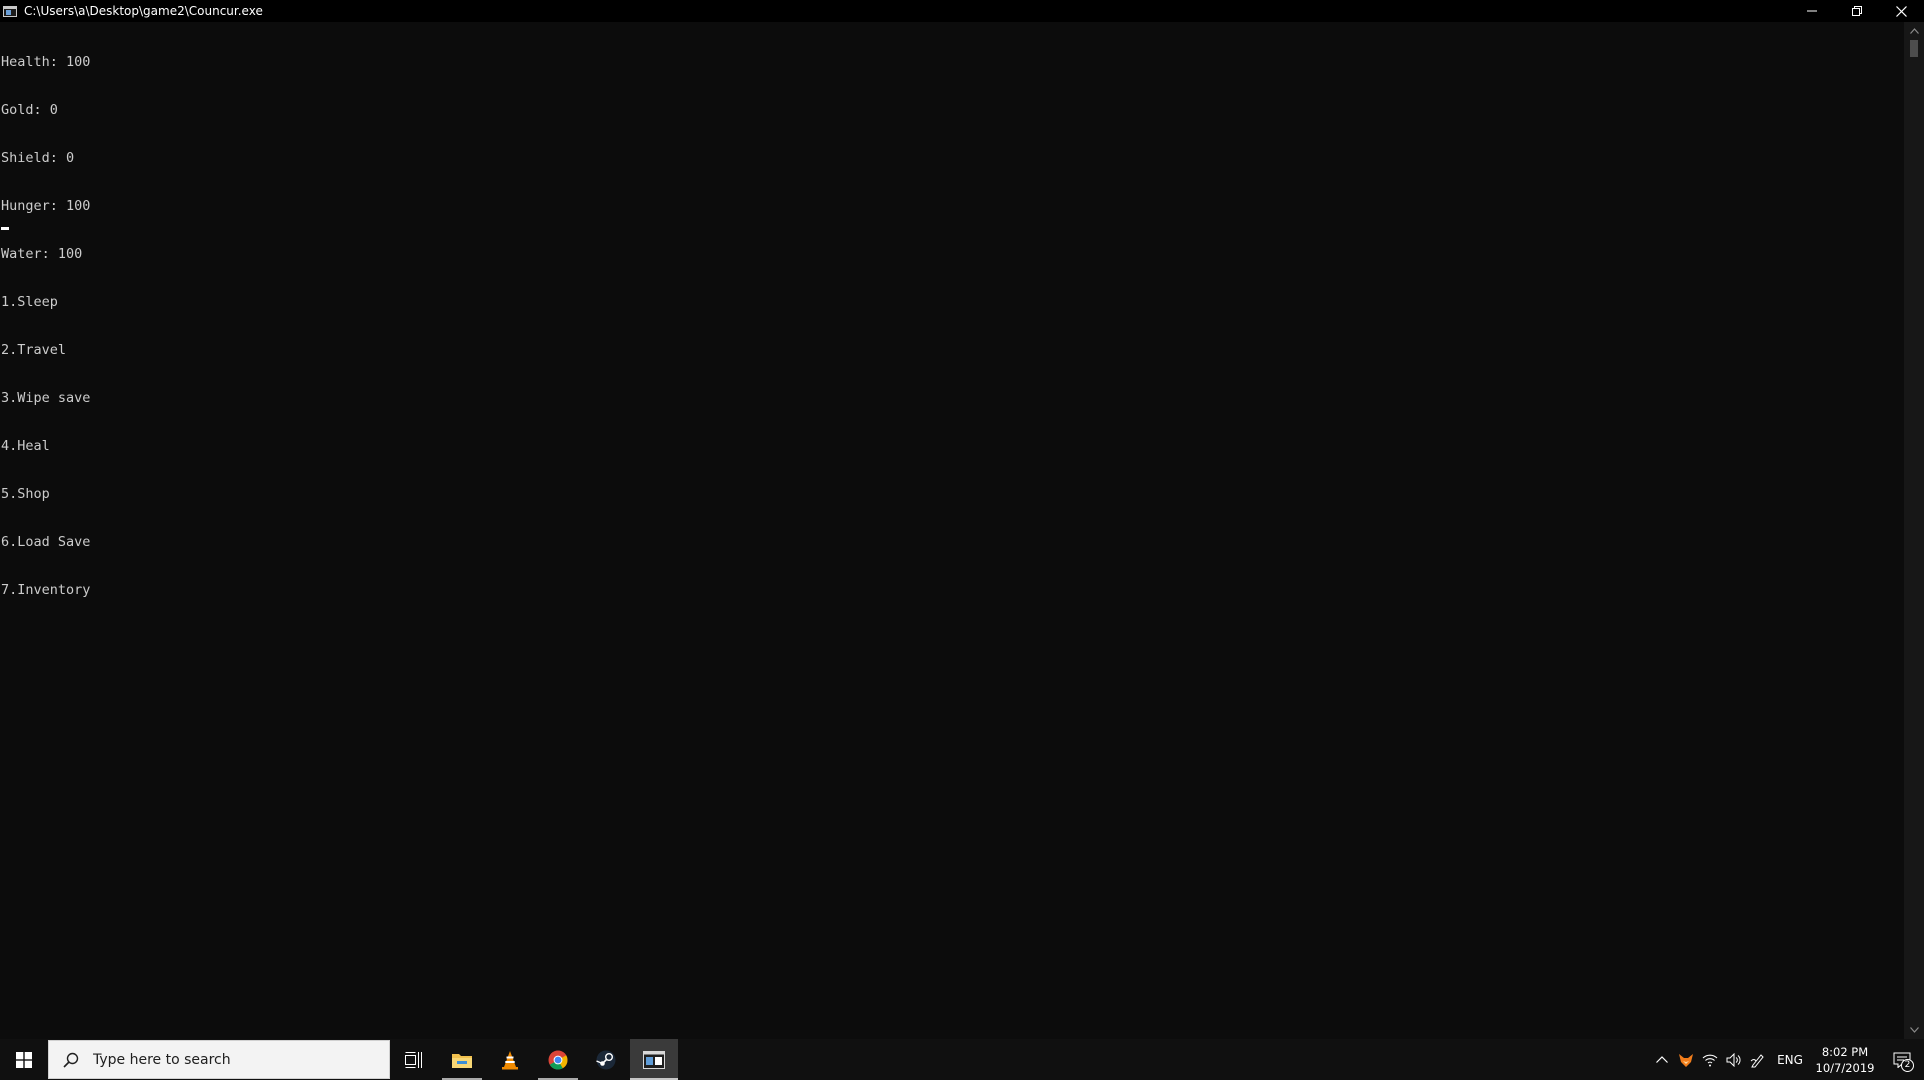 The height and width of the screenshot is (1080, 1924). I want to click on menu-option-wipe-save: 3.Wipe save, so click(46, 398).